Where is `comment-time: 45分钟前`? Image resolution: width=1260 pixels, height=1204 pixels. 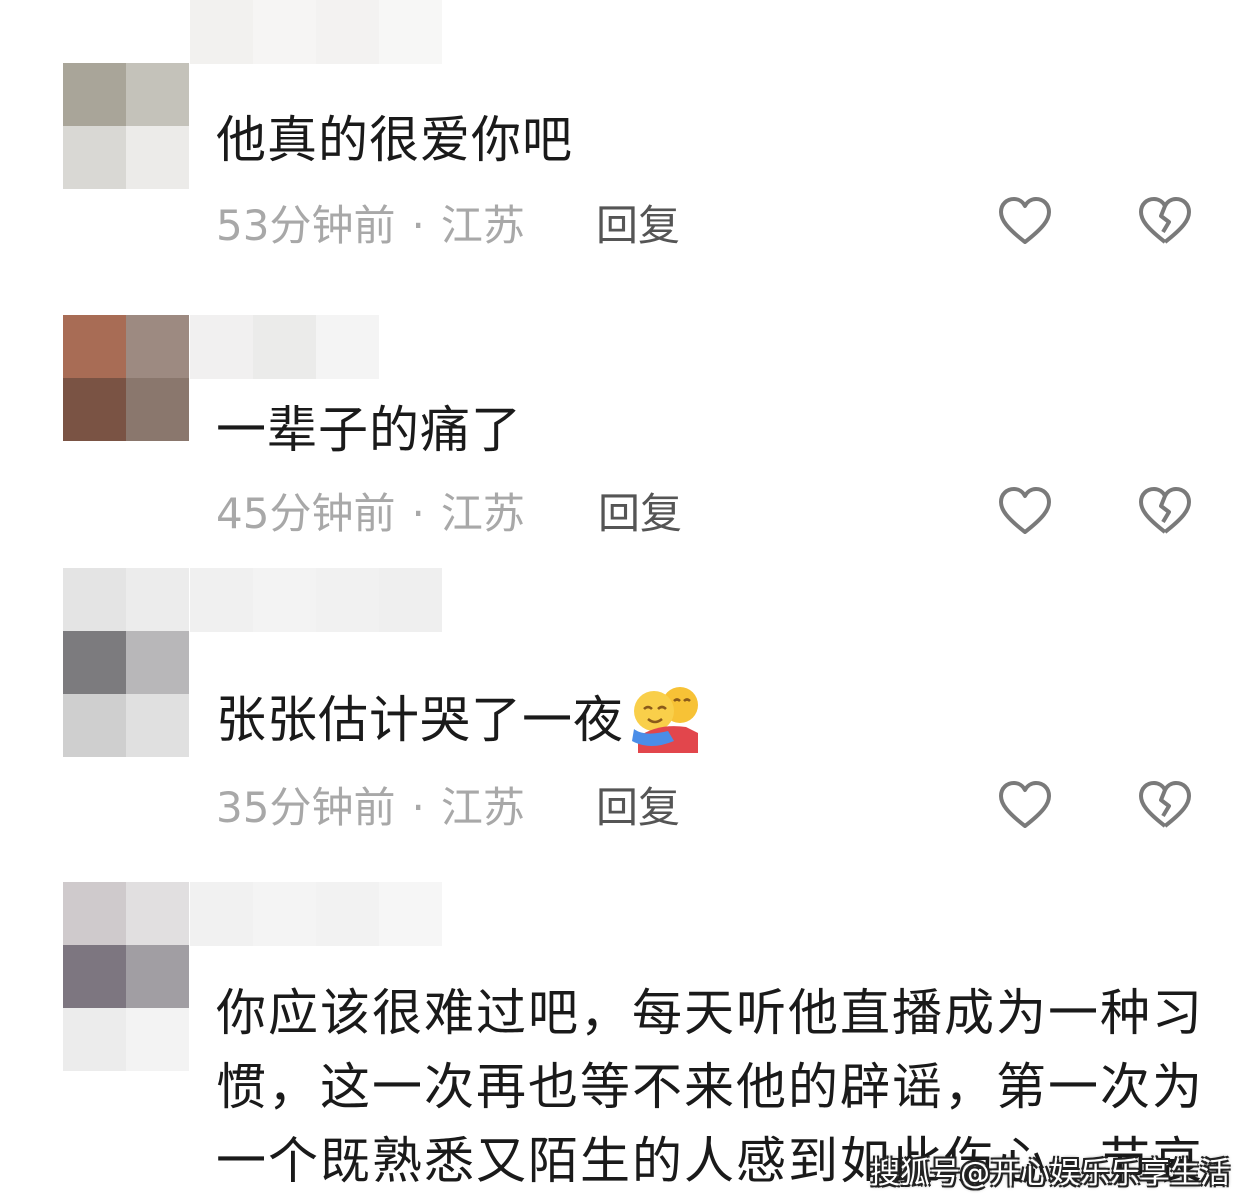 comment-time: 45分钟前 is located at coordinates (306, 513).